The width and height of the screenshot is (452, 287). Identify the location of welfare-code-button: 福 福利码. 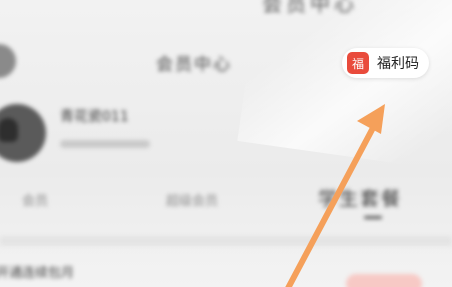
(385, 63).